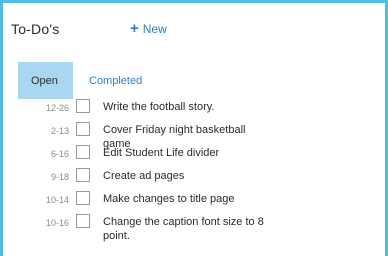  I want to click on task-text: Change the caption font size to 8 point., so click(183, 229).